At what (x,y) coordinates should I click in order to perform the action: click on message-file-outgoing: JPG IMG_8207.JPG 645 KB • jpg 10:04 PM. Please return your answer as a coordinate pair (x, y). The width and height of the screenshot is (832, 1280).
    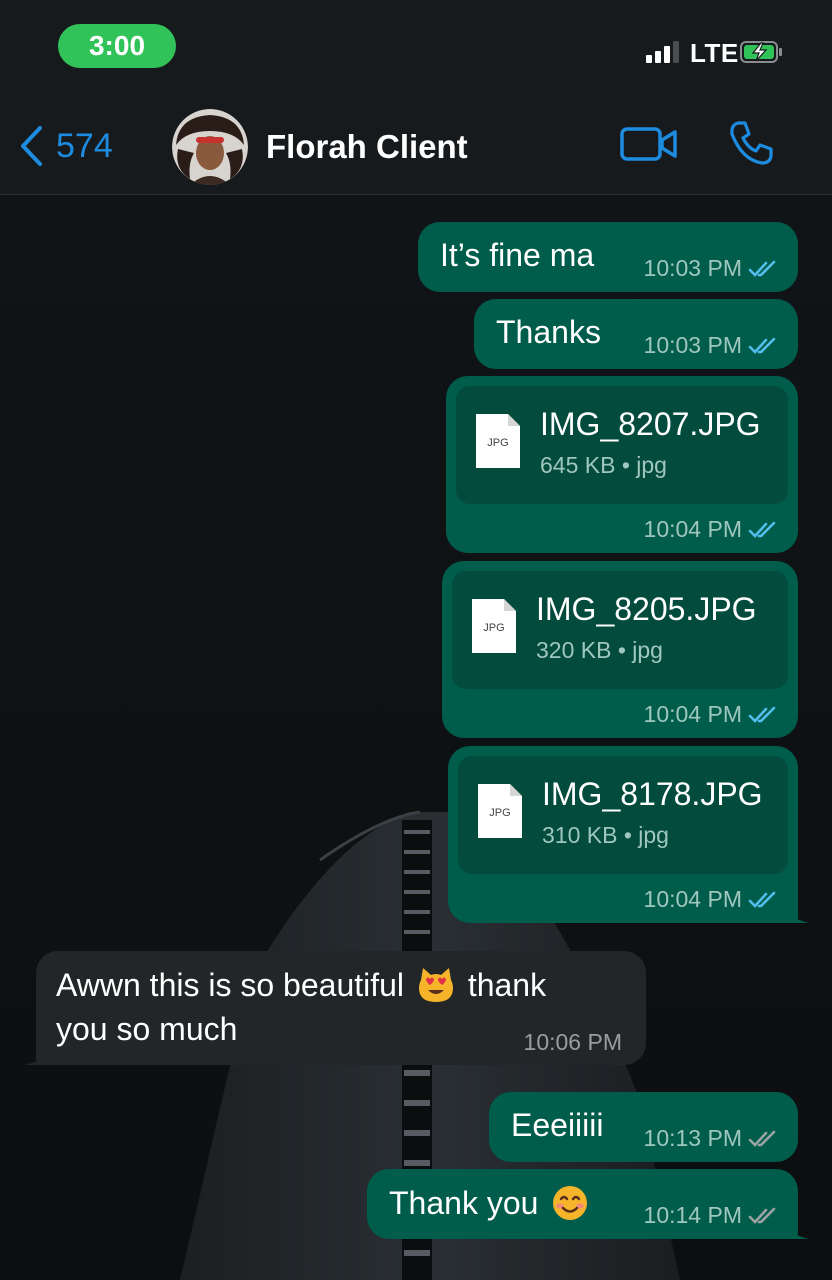
    Looking at the image, I should click on (622, 464).